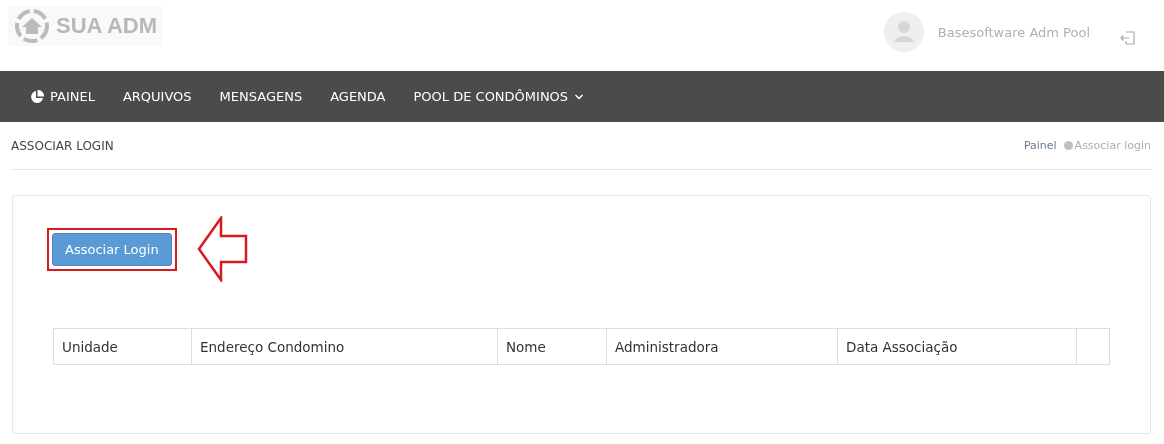 The height and width of the screenshot is (444, 1164). What do you see at coordinates (37, 96) in the screenshot?
I see `pie-chart-icon` at bounding box center [37, 96].